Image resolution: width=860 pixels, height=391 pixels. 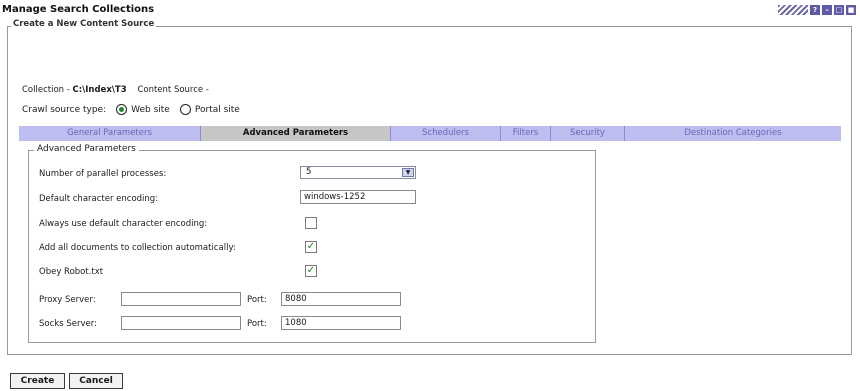 I want to click on proxy-port-input: 8080, so click(x=341, y=299).